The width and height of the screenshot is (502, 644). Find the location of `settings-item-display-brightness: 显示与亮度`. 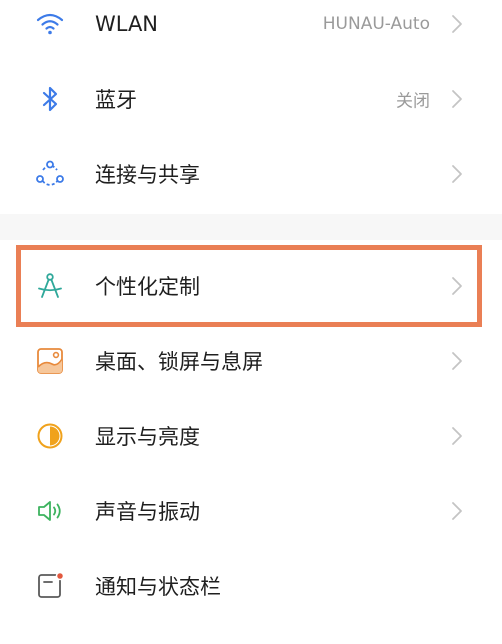

settings-item-display-brightness: 显示与亮度 is located at coordinates (251, 436).